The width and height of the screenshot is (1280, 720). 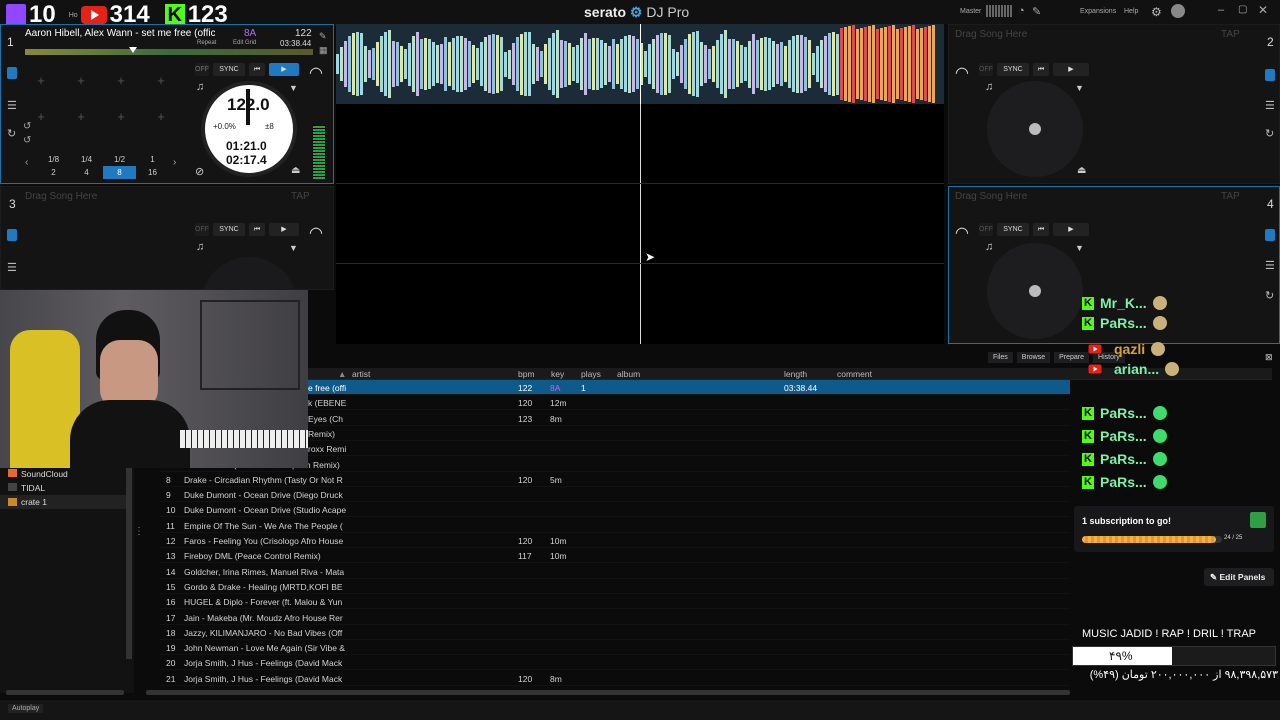 What do you see at coordinates (323, 36) in the screenshot?
I see `edit-icon: ✎` at bounding box center [323, 36].